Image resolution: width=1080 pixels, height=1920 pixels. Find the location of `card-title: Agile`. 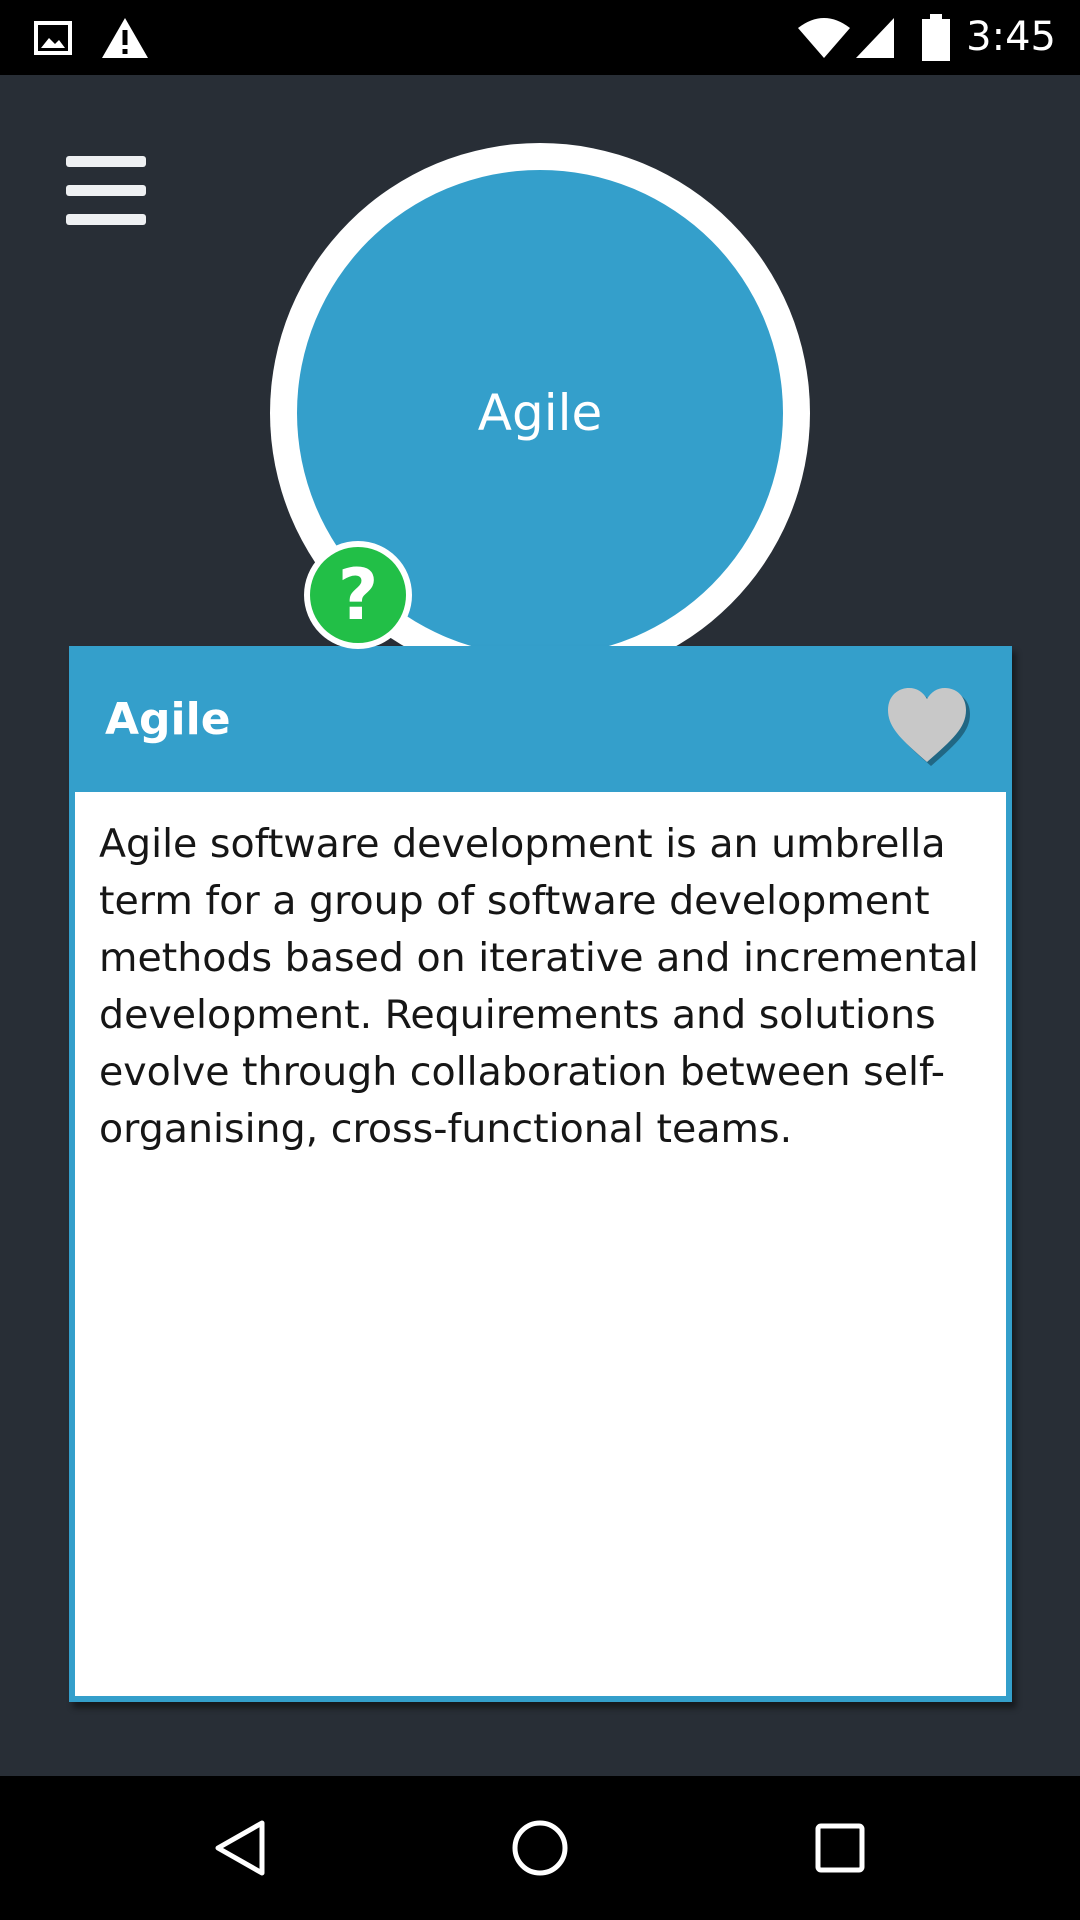

card-title: Agile is located at coordinates (168, 719).